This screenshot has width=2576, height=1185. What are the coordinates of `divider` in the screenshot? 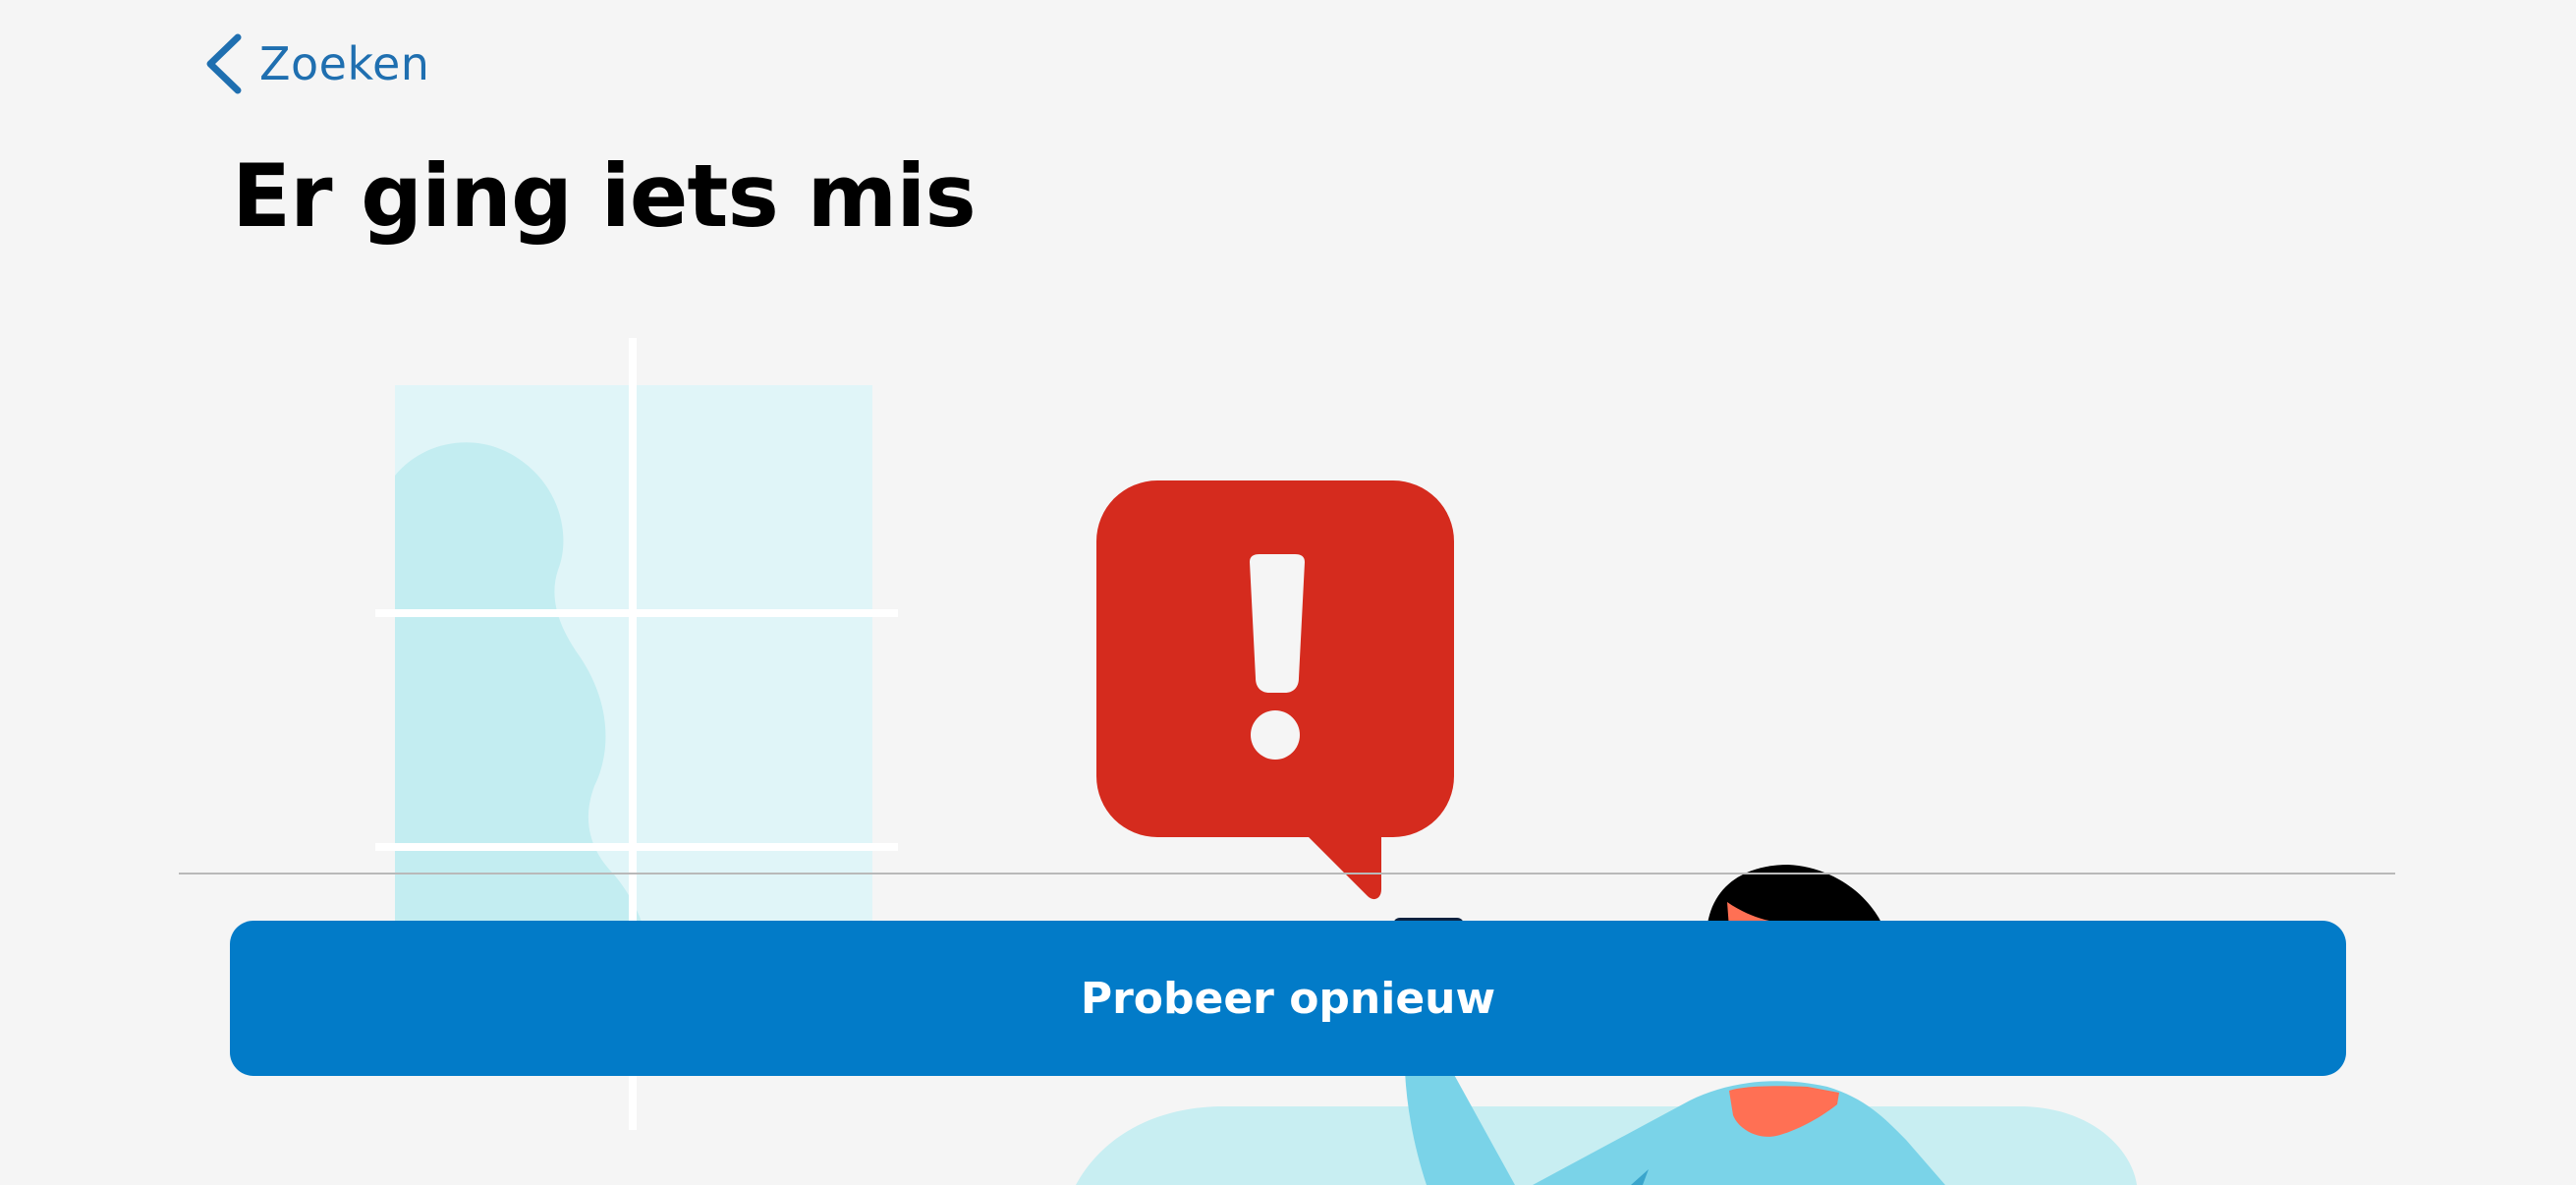 It's located at (1287, 874).